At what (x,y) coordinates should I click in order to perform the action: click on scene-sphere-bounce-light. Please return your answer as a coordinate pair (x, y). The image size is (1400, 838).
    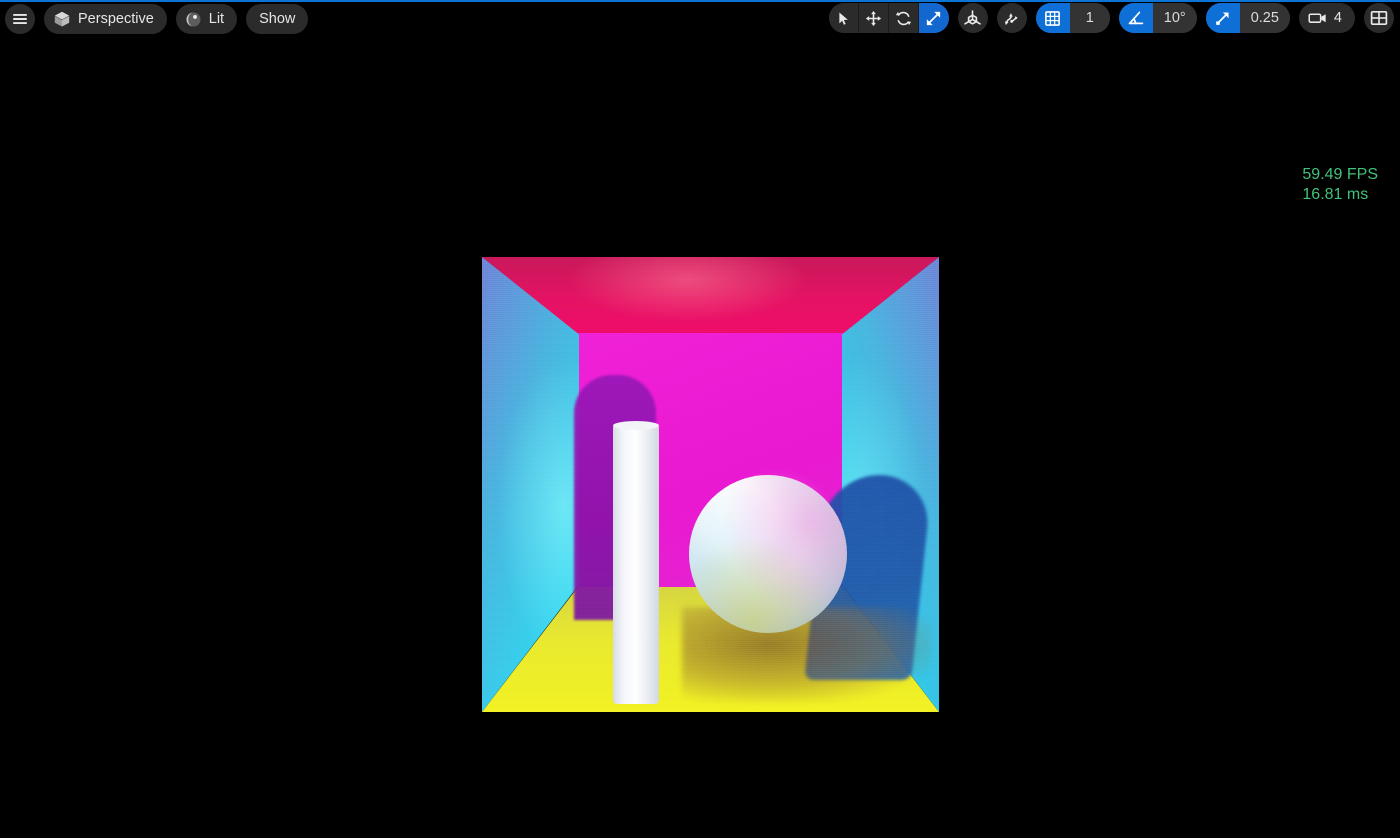
    Looking at the image, I should click on (768, 554).